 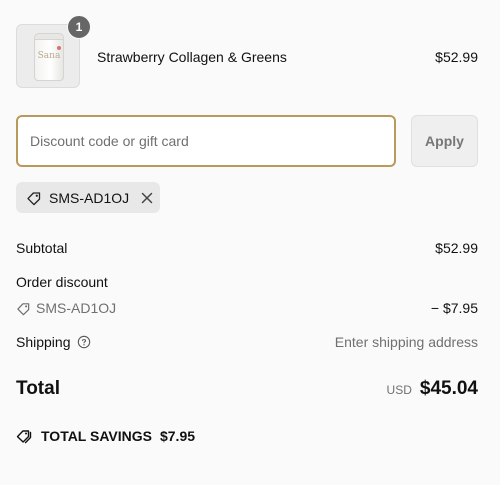 What do you see at coordinates (456, 57) in the screenshot?
I see `product-price: $52.99` at bounding box center [456, 57].